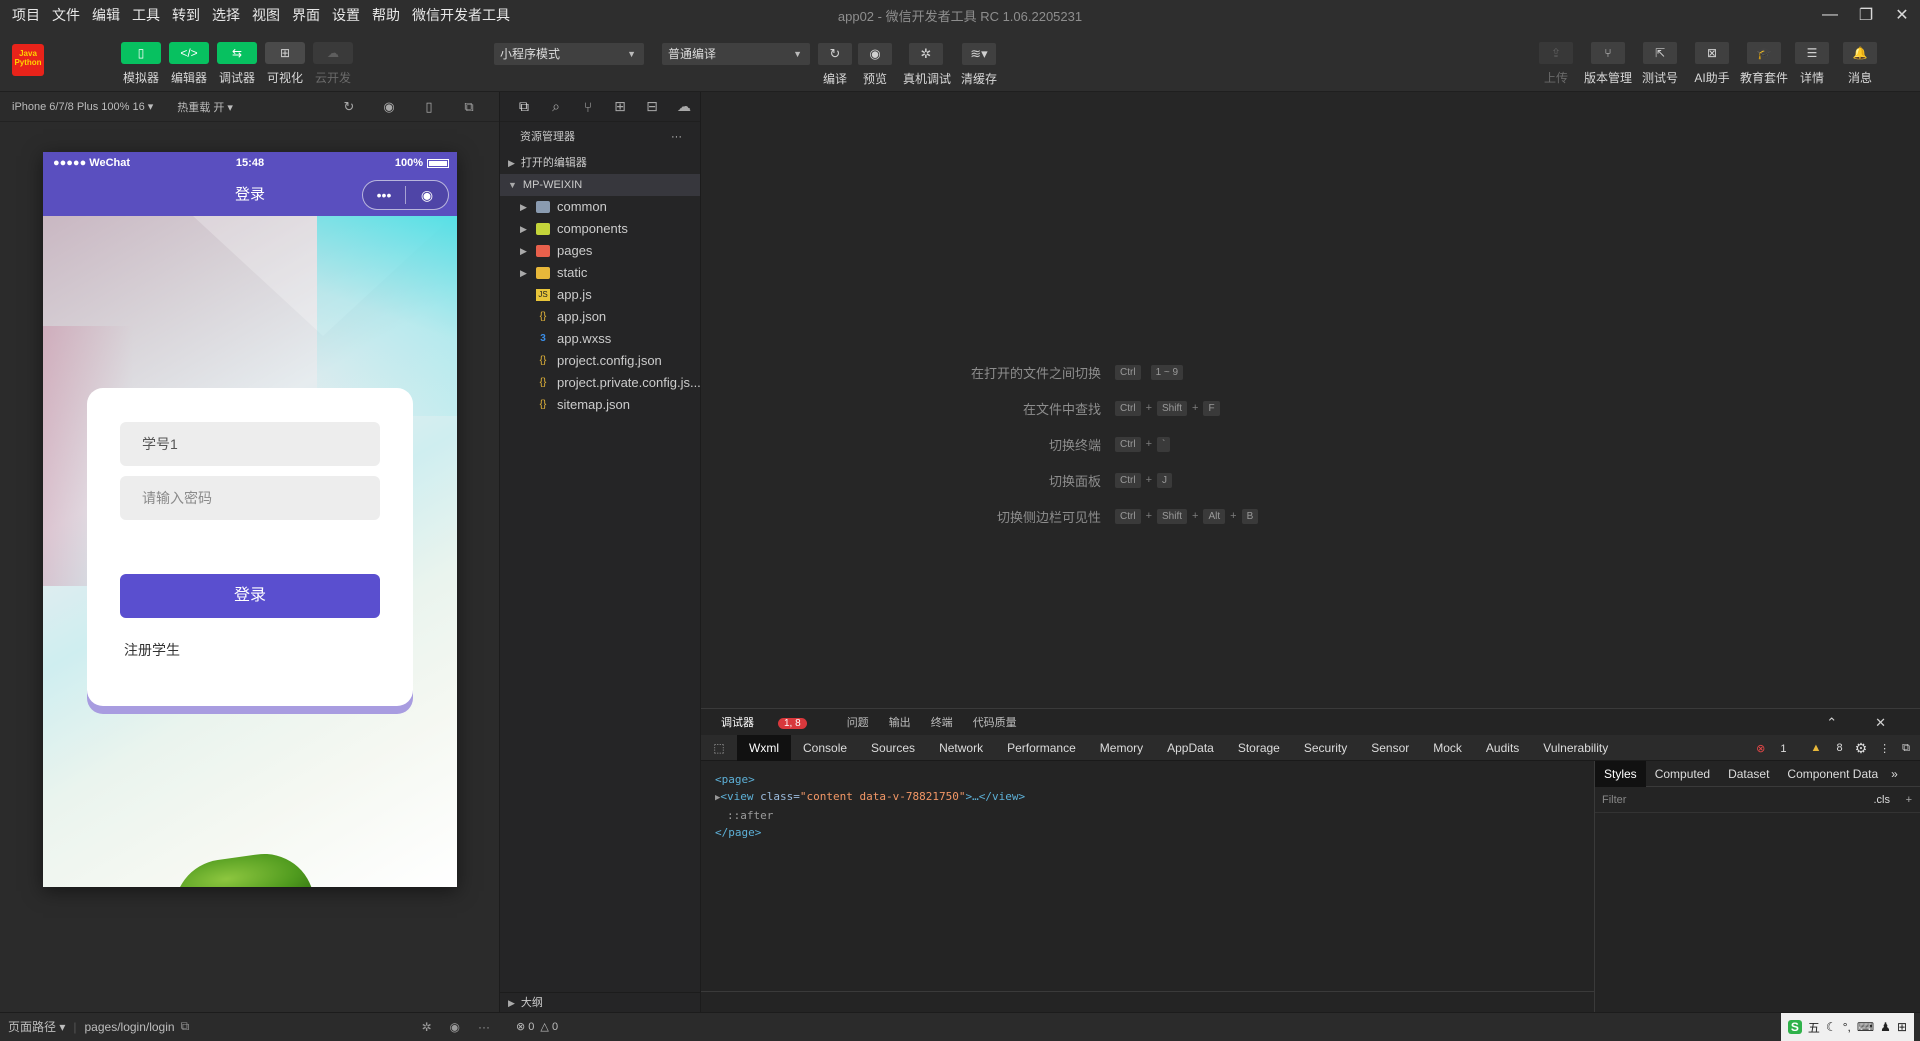 This screenshot has width=1920, height=1041. What do you see at coordinates (250, 596) in the screenshot?
I see `login-button: 登录` at bounding box center [250, 596].